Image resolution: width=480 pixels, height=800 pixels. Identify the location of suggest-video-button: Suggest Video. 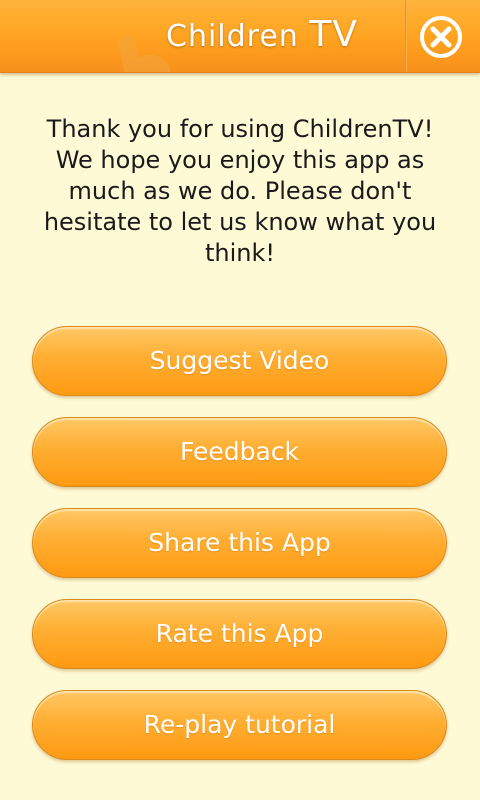
(239, 361).